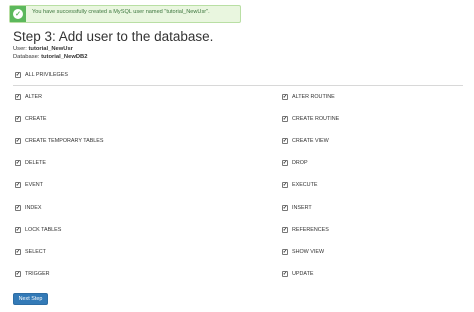 This screenshot has width=474, height=312. What do you see at coordinates (302, 208) in the screenshot?
I see `privilege-label: INSERT` at bounding box center [302, 208].